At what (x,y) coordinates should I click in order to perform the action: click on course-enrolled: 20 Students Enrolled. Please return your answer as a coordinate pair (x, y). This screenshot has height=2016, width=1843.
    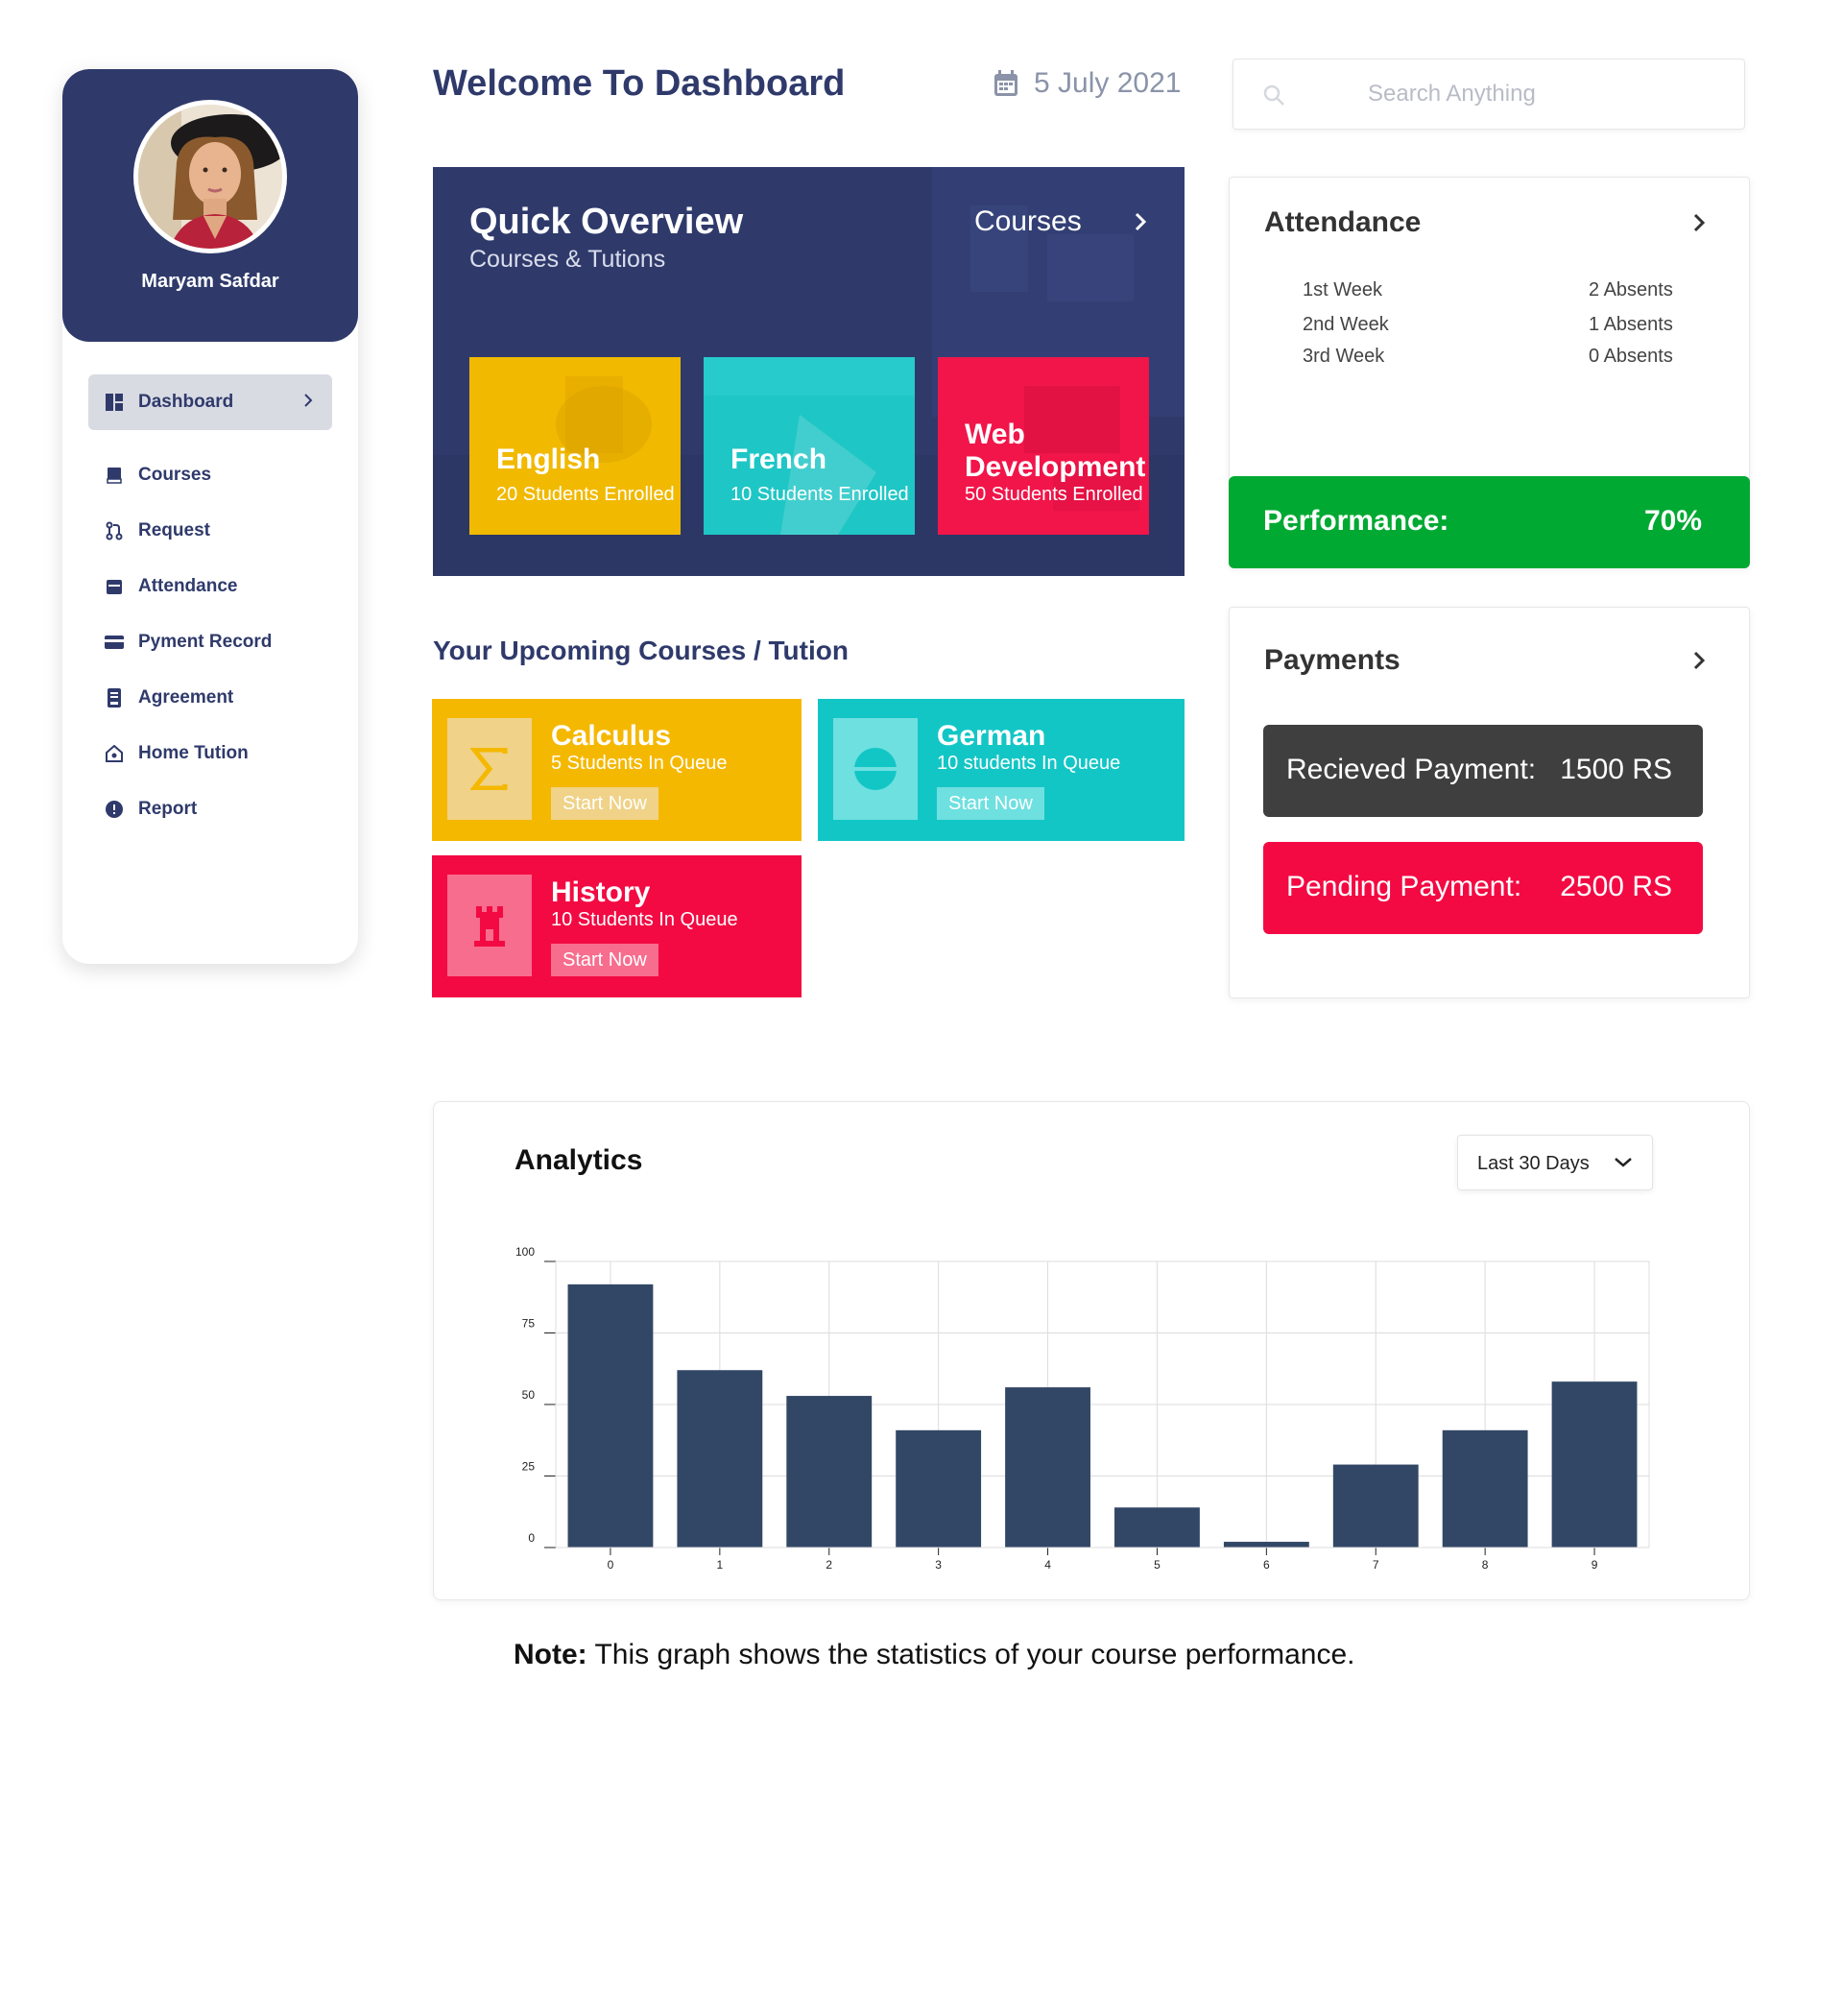
    Looking at the image, I should click on (585, 495).